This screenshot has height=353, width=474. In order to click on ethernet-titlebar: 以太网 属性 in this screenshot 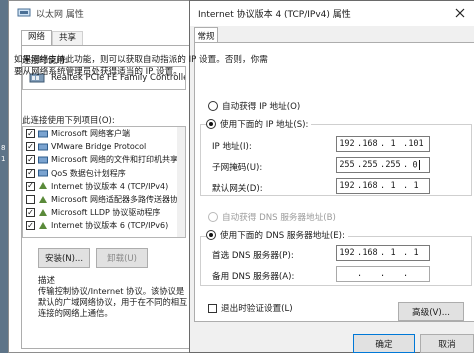, I will do `click(103, 13)`.